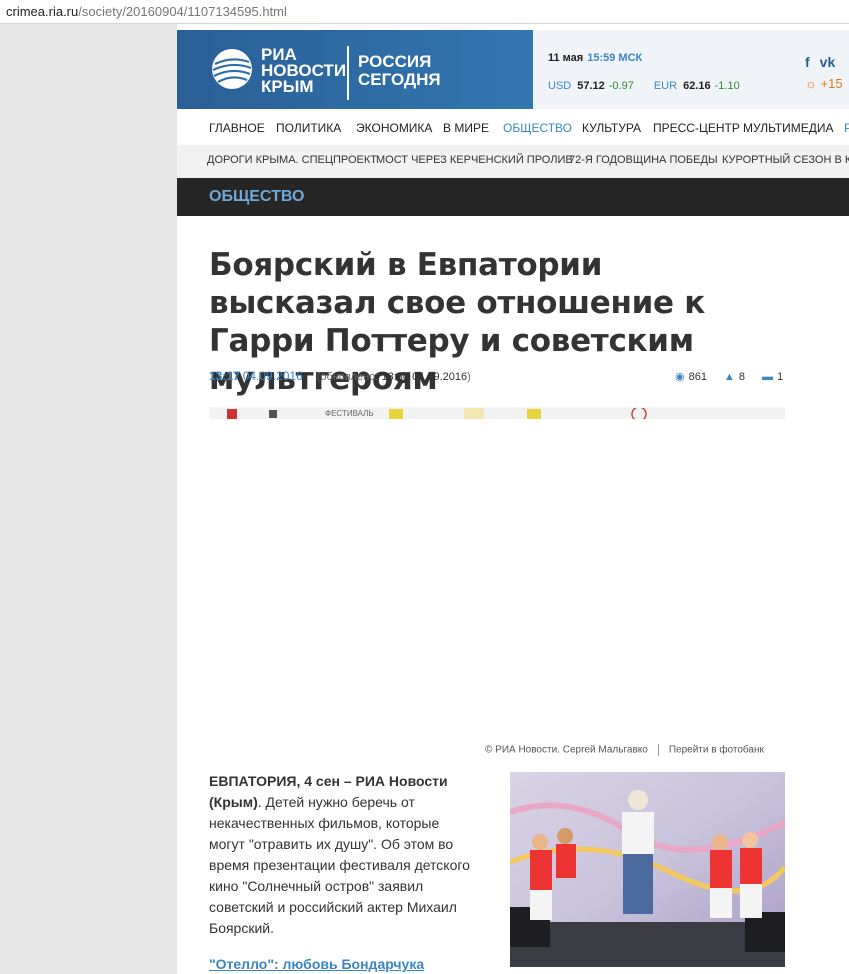 This screenshot has height=974, width=849. What do you see at coordinates (474, 160) in the screenshot?
I see `subnav-item-bridge: МОСТ ЧЕРЕЗ КЕРЧЕНСКИЙ ПРОЛИВ` at bounding box center [474, 160].